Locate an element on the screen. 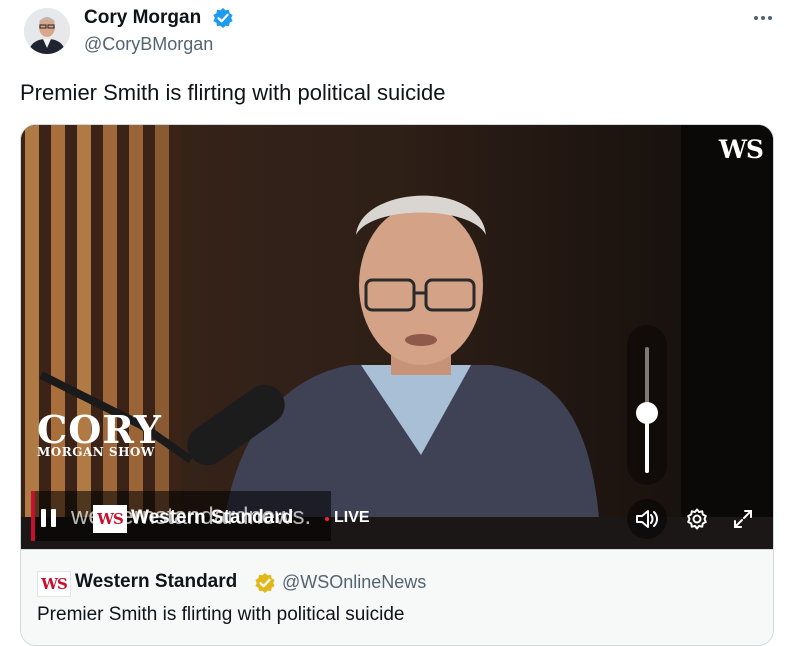 The height and width of the screenshot is (646, 807). settings-icon is located at coordinates (697, 519).